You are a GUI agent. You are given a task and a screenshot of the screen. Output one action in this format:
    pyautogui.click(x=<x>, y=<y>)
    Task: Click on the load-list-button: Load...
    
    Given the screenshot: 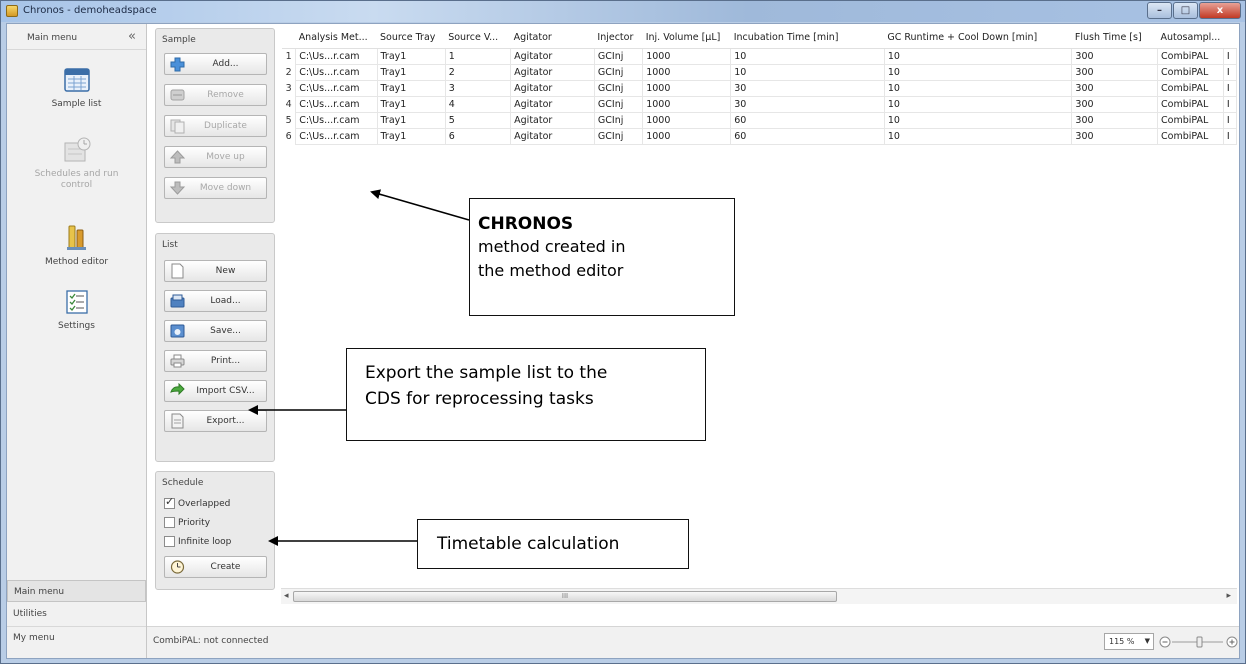 What is the action you would take?
    pyautogui.click(x=215, y=301)
    